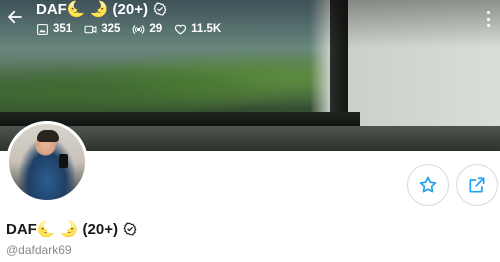  Describe the element at coordinates (47, 162) in the screenshot. I see `avatar` at that location.